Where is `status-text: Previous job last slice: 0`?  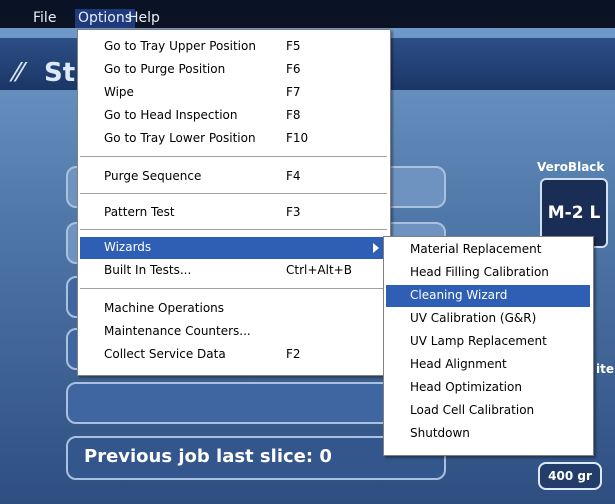 status-text: Previous job last slice: 0 is located at coordinates (208, 456).